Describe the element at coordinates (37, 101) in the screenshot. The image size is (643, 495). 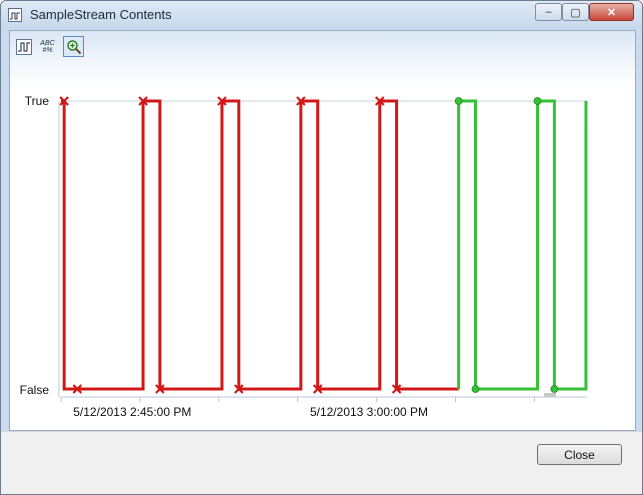
I see `y-label-true: True` at that location.